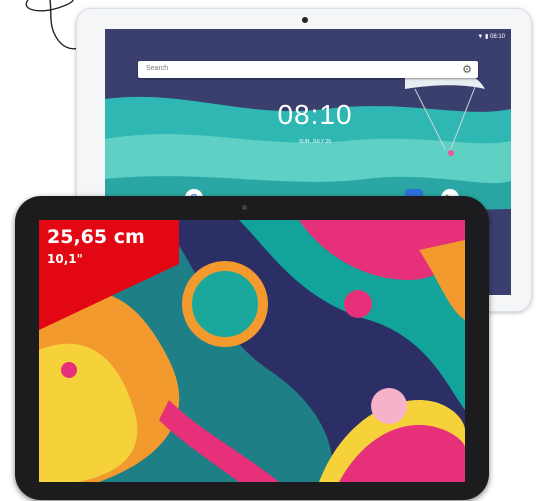 The width and height of the screenshot is (544, 501). I want to click on search-input: Search, so click(157, 68).